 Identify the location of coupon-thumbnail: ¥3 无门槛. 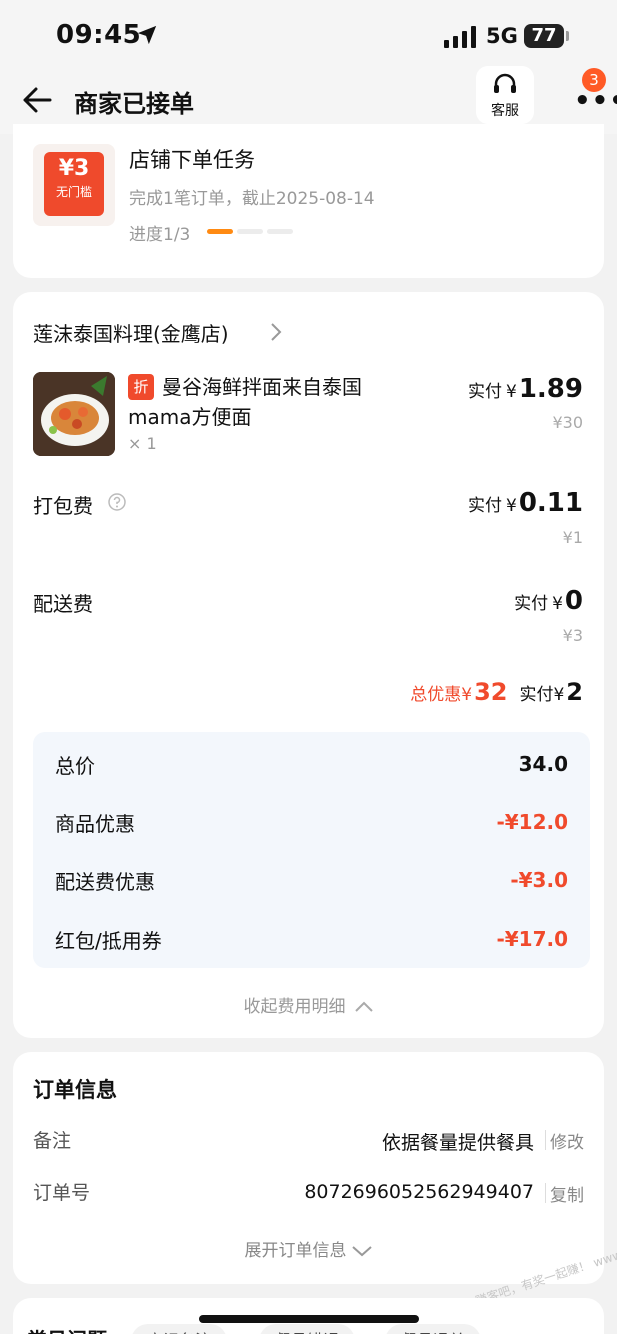
(74, 185).